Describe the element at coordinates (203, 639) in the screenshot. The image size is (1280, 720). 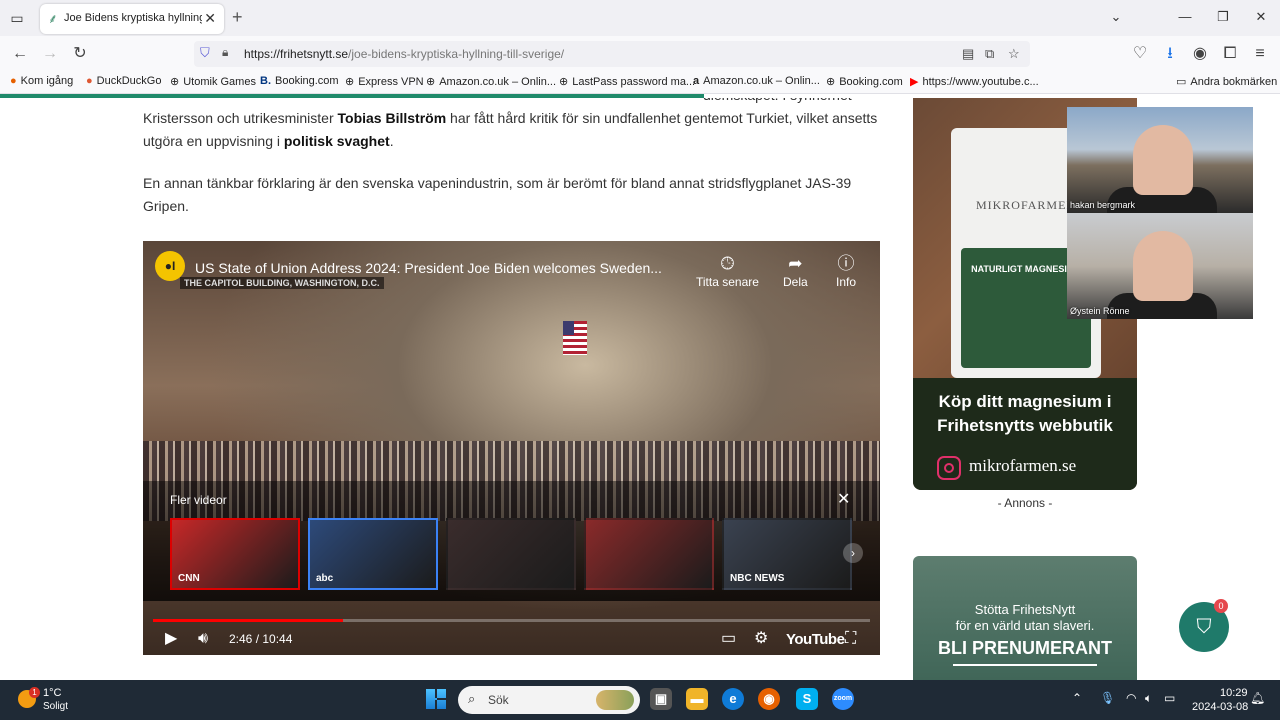
I see `volume-icon: 🔊︎` at that location.